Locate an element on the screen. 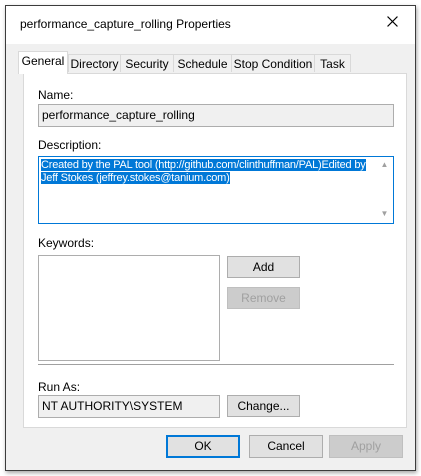 This screenshot has width=421, height=476. scroll-down-arrow-icon: ▼ is located at coordinates (384, 213).